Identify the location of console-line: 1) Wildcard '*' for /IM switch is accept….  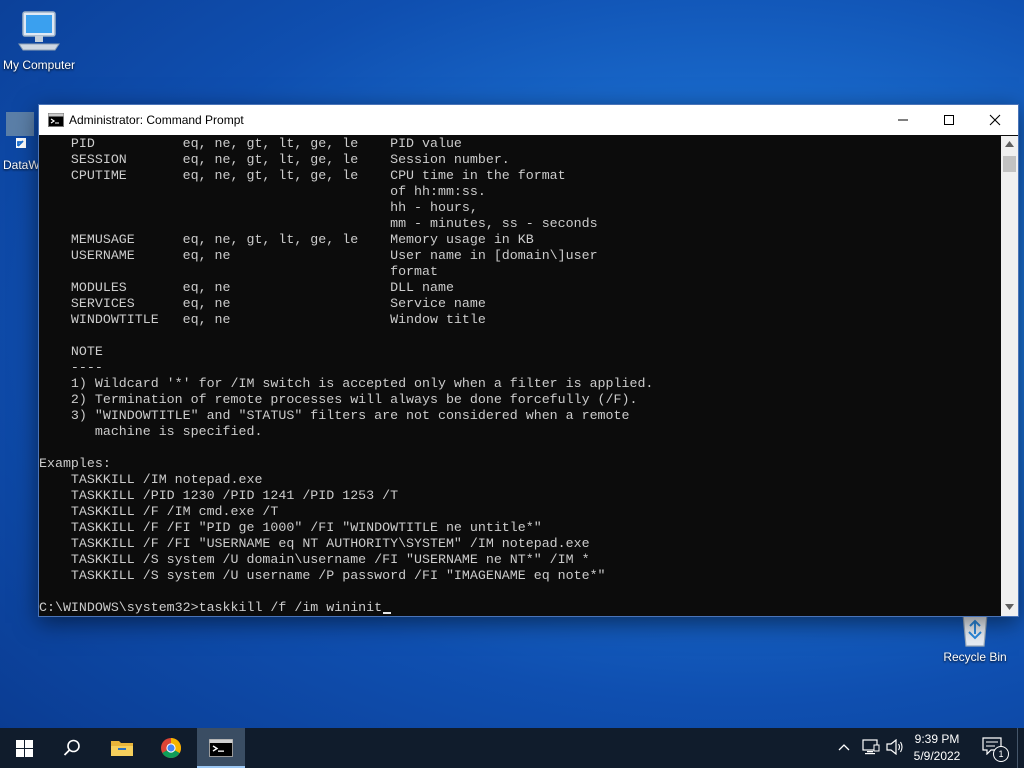
(346, 383).